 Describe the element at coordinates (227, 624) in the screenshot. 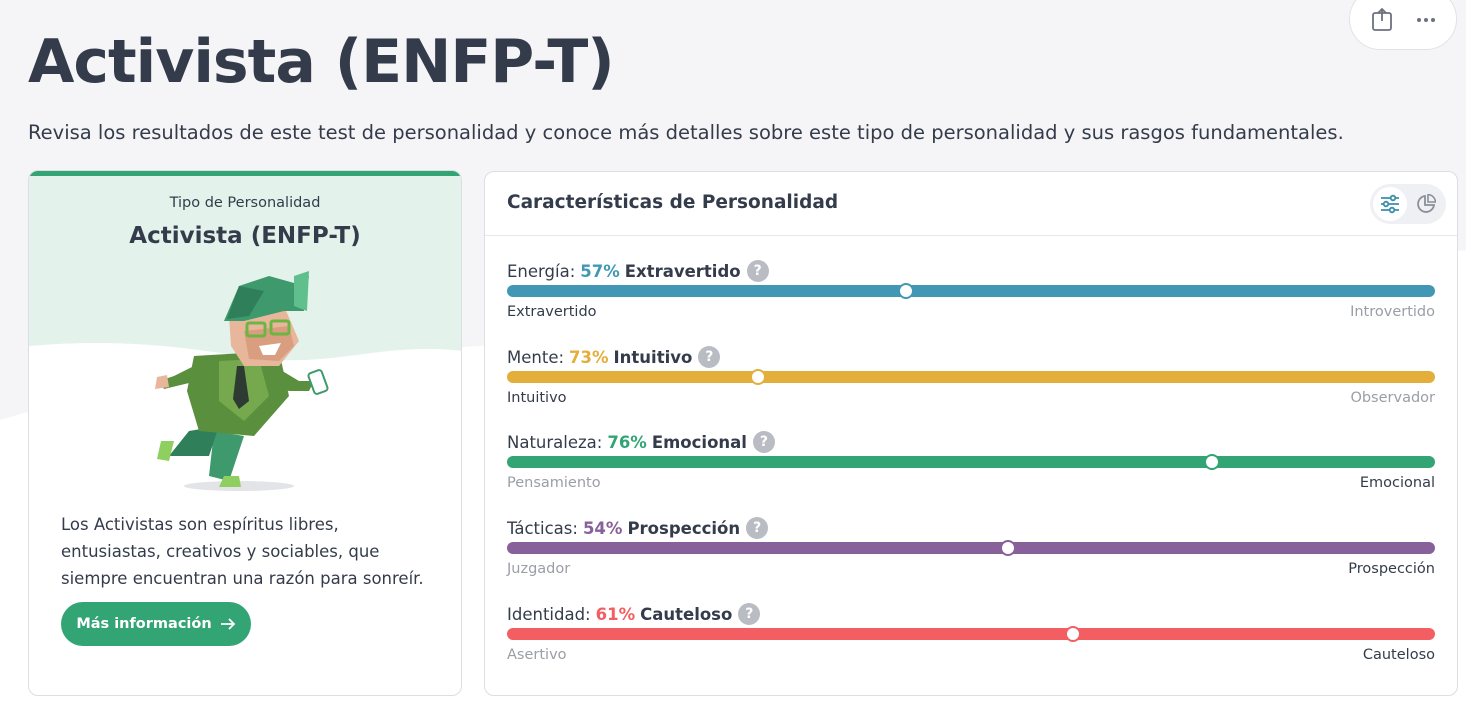

I see `arrow-right-icon` at that location.